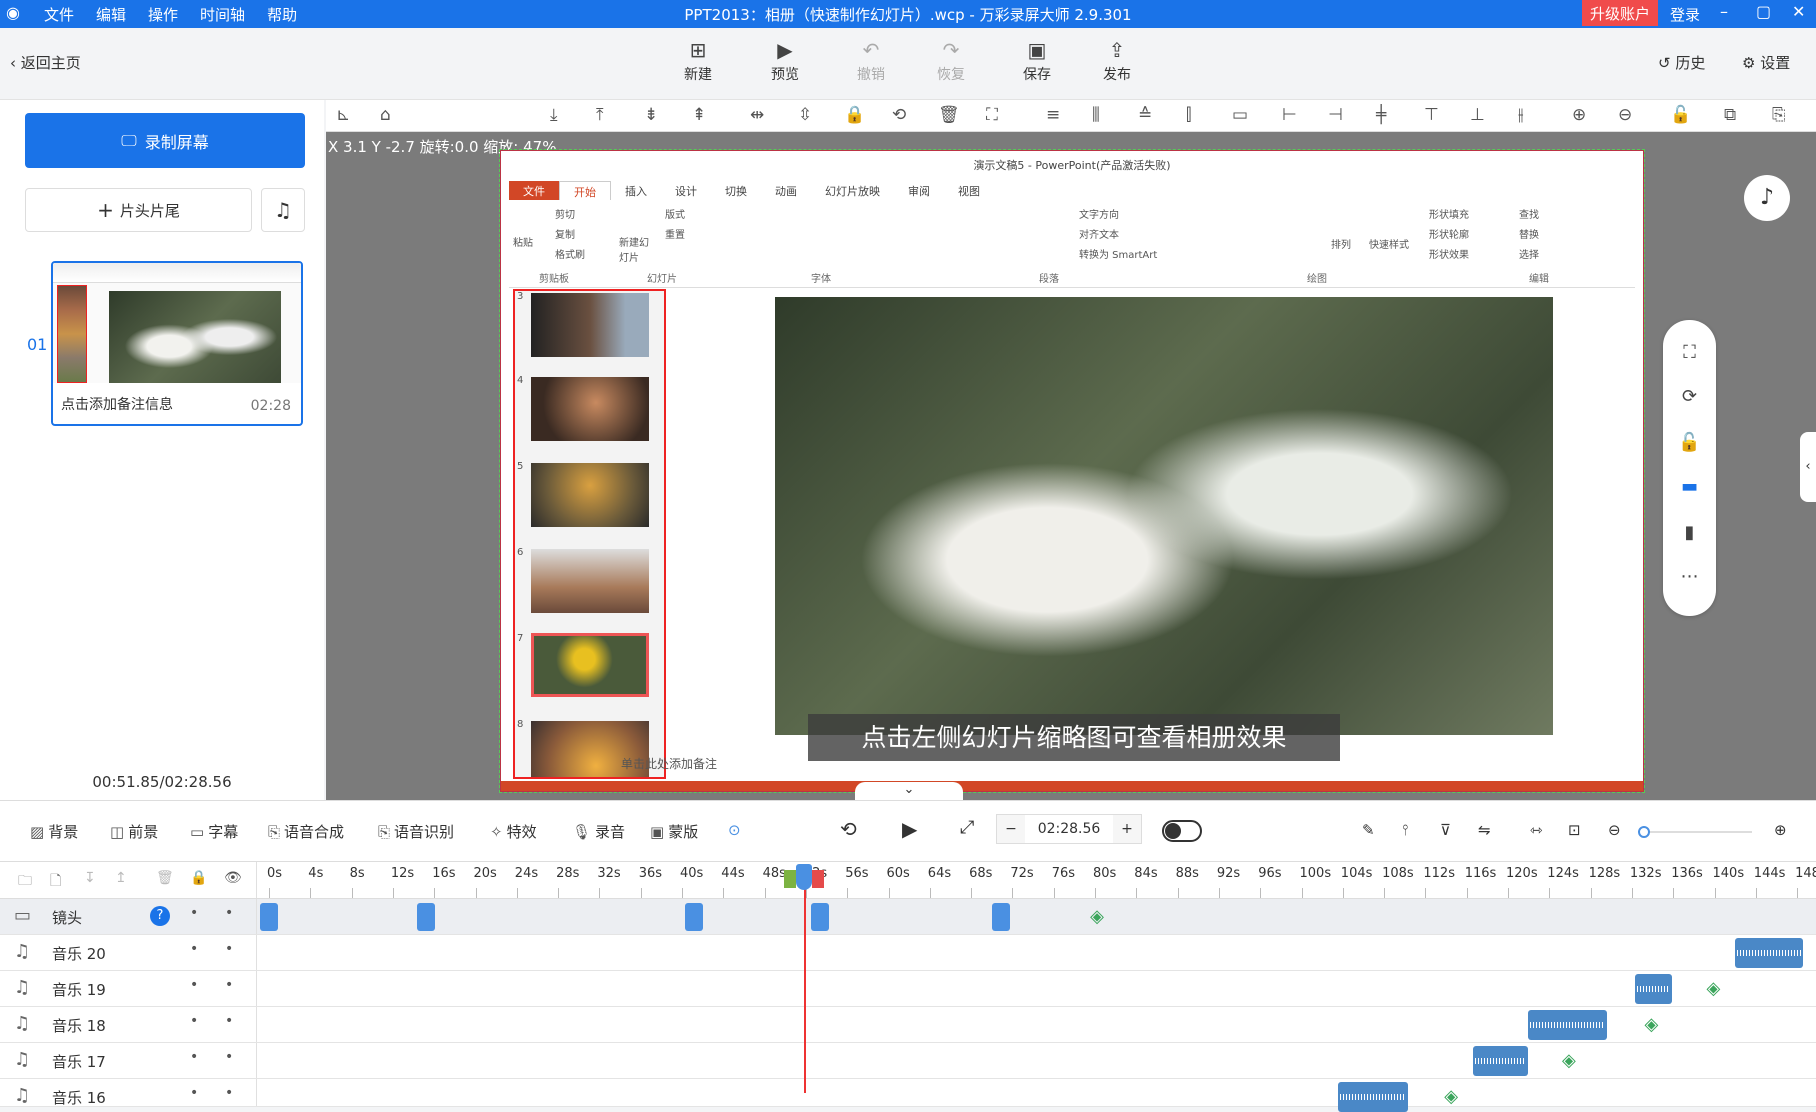 The width and height of the screenshot is (1816, 1112). I want to click on new-button: ⊞ 新建, so click(698, 61).